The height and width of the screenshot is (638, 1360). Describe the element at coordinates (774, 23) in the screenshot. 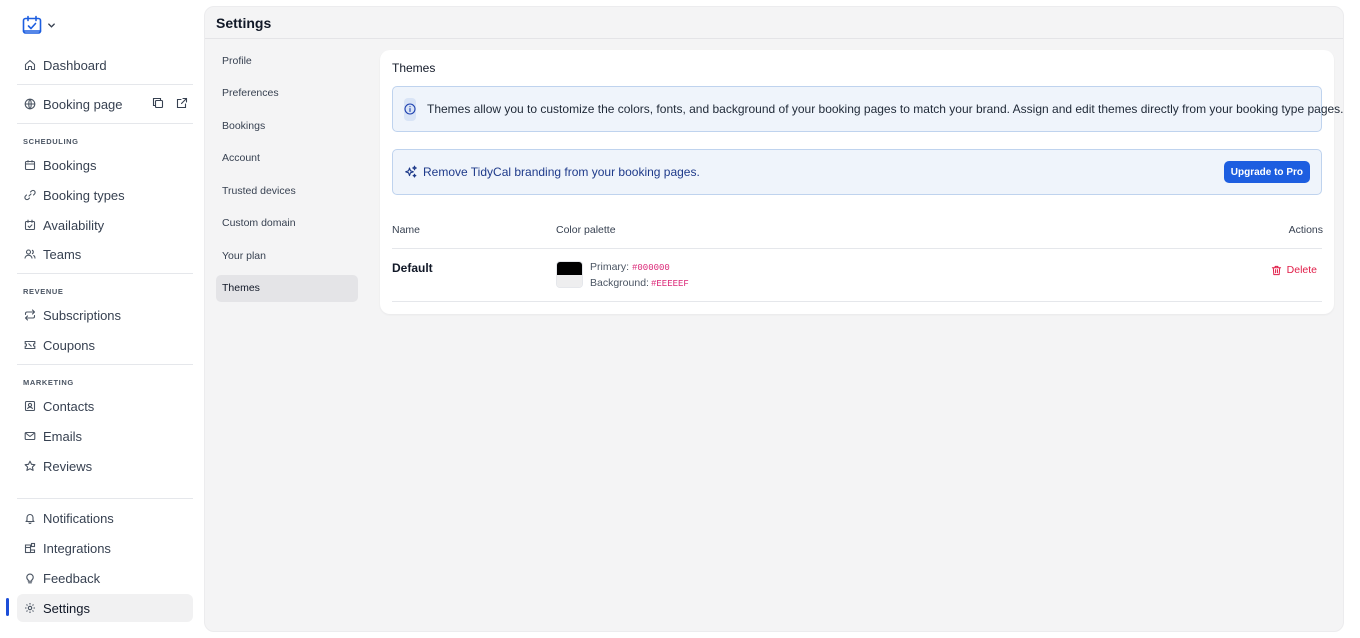

I see `page-header: Settings` at that location.